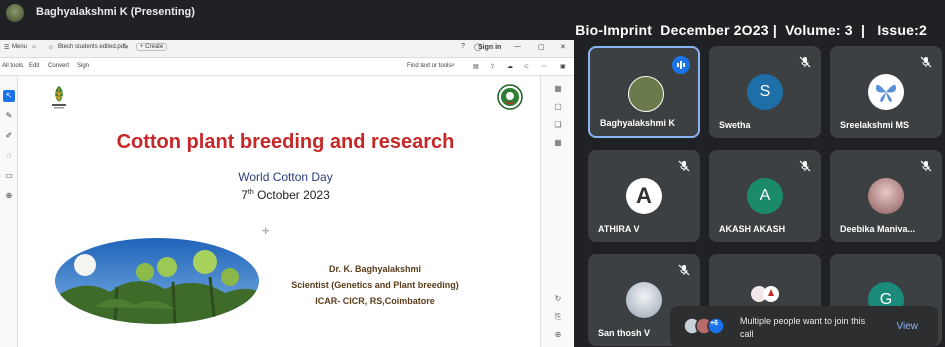 Image resolution: width=945 pixels, height=347 pixels. I want to click on close-tab-icon: ✕, so click(126, 47).